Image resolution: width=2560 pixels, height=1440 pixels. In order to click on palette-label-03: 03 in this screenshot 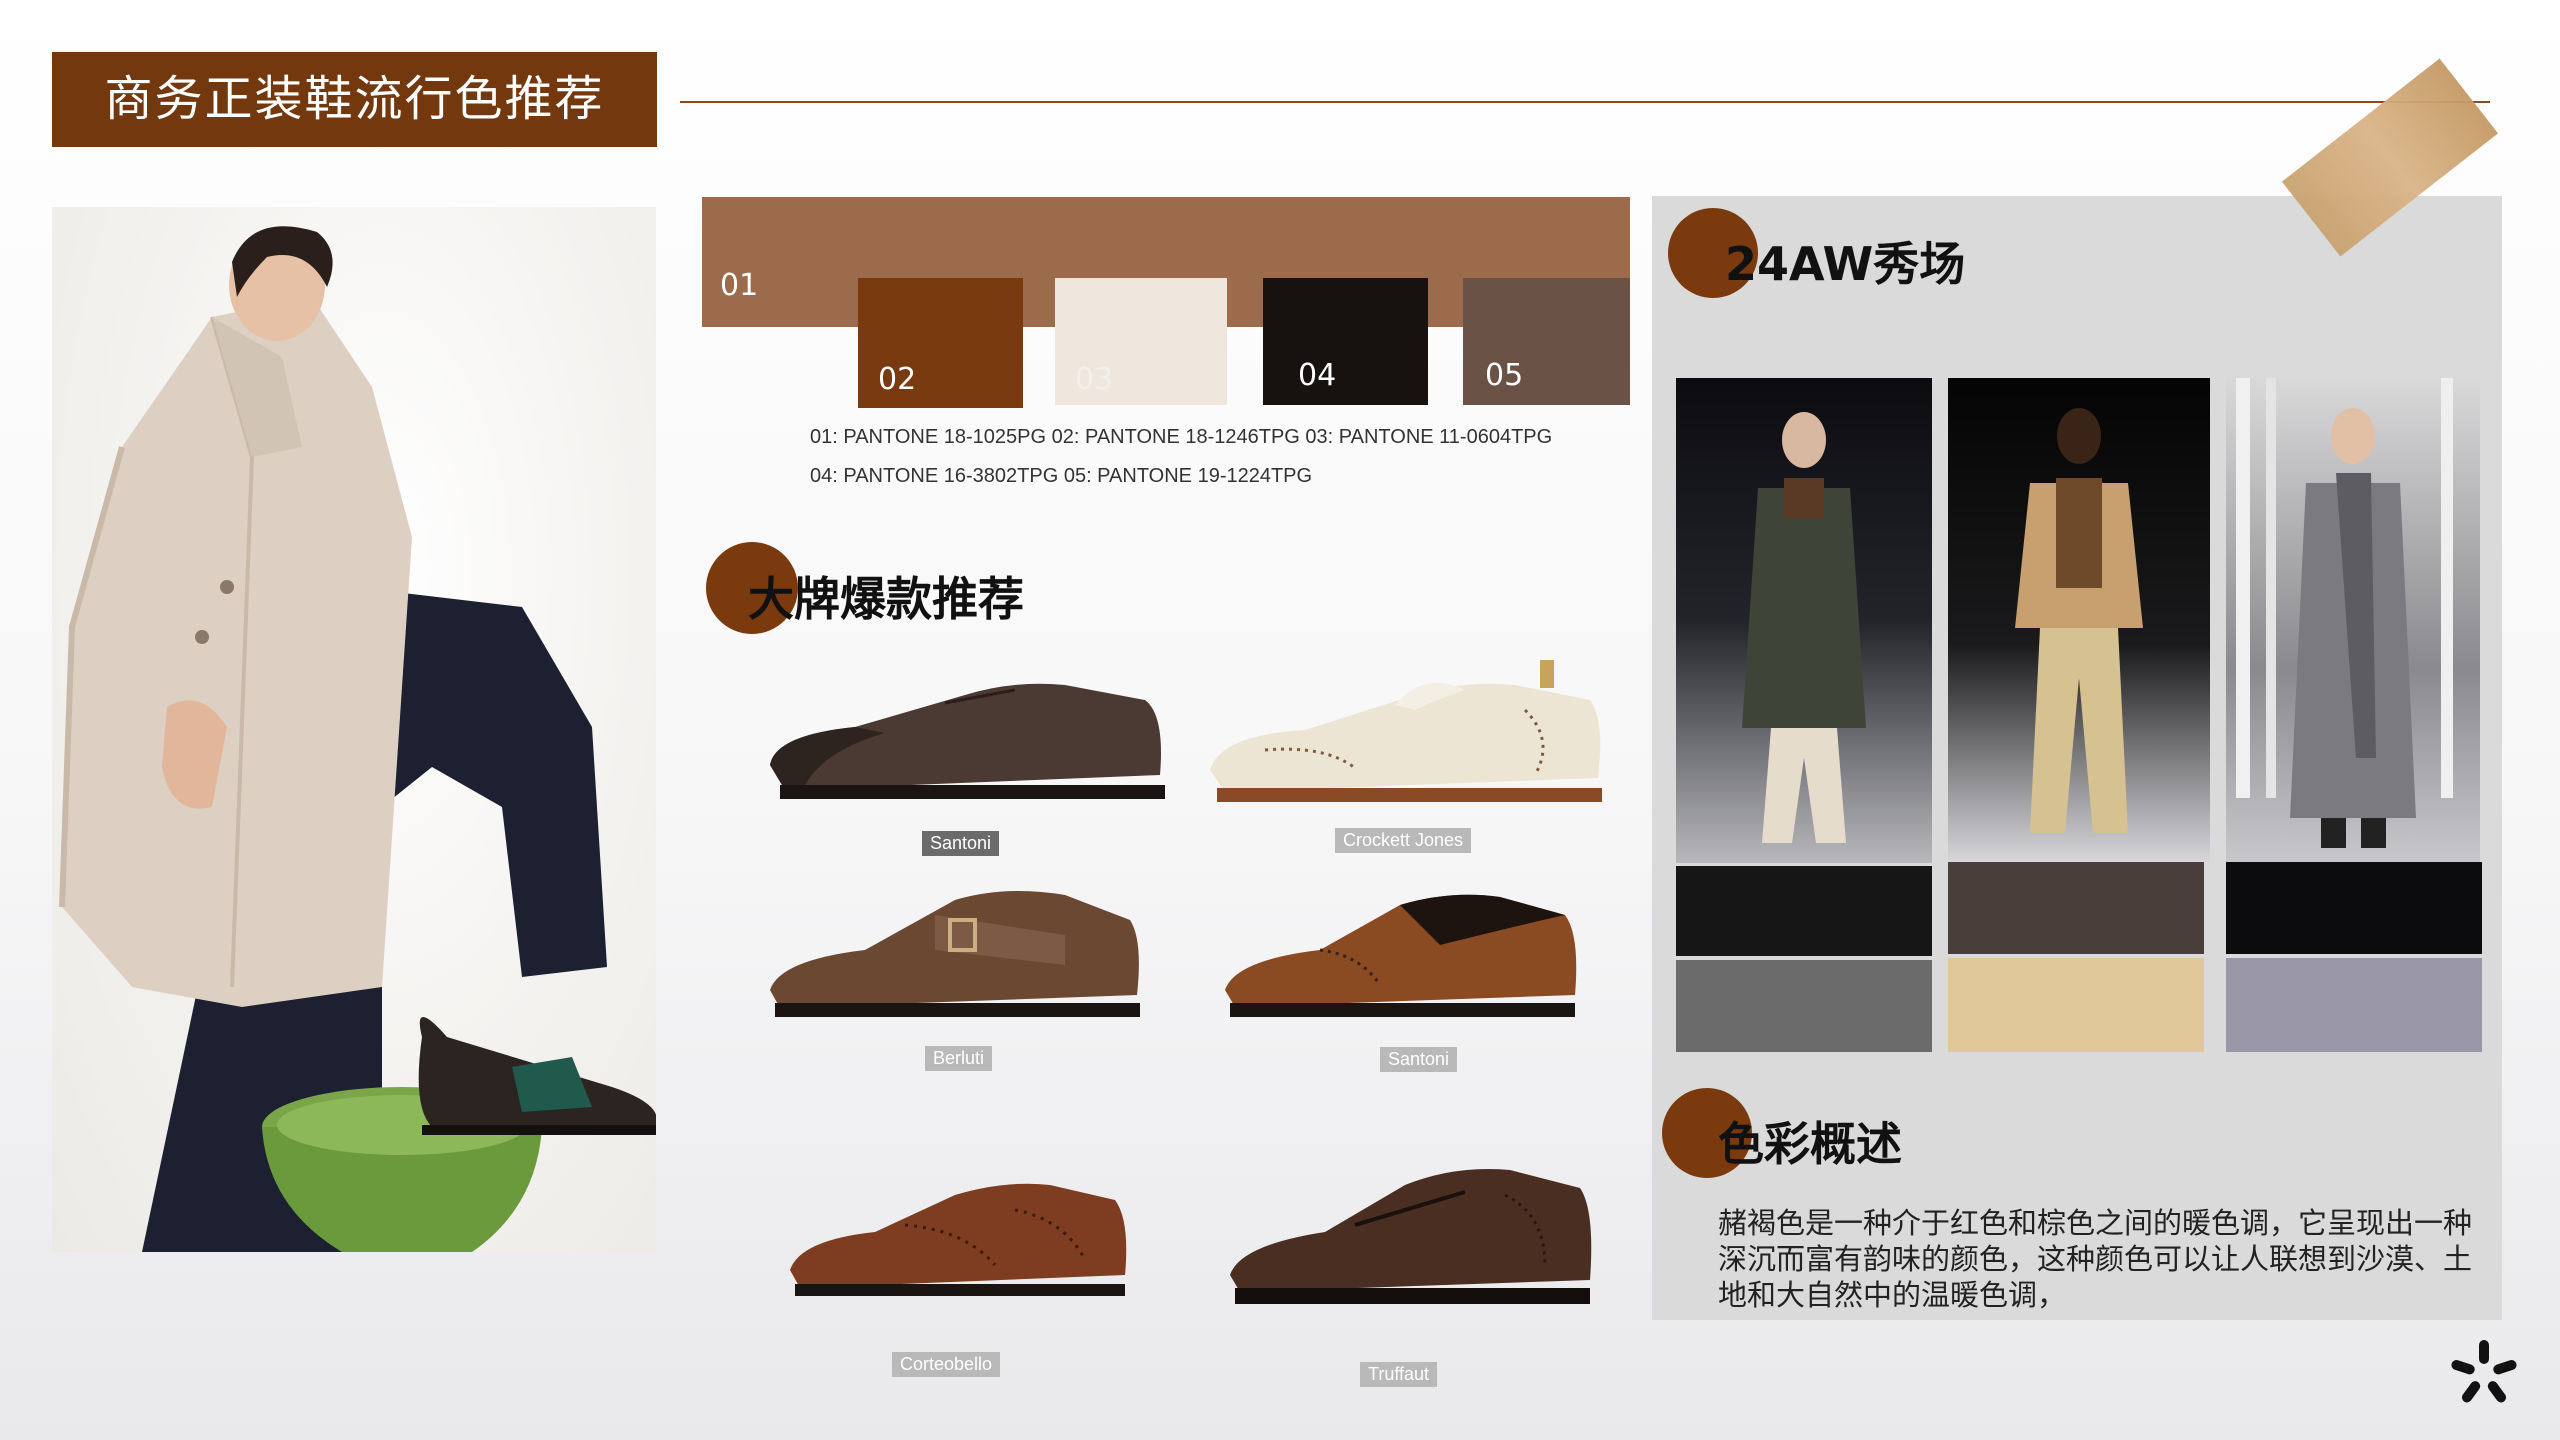, I will do `click(1094, 379)`.